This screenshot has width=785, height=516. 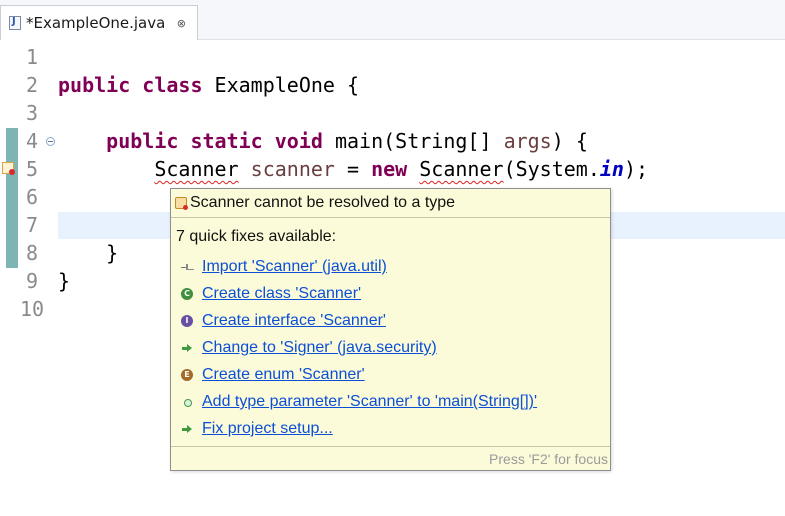 I want to click on line-number: 3, so click(x=32, y=113).